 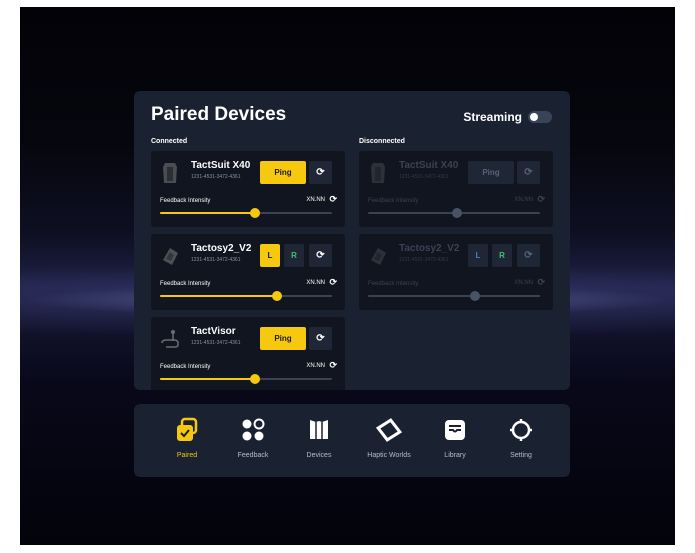 What do you see at coordinates (382, 141) in the screenshot?
I see `disconnected-section-label: Disconnected` at bounding box center [382, 141].